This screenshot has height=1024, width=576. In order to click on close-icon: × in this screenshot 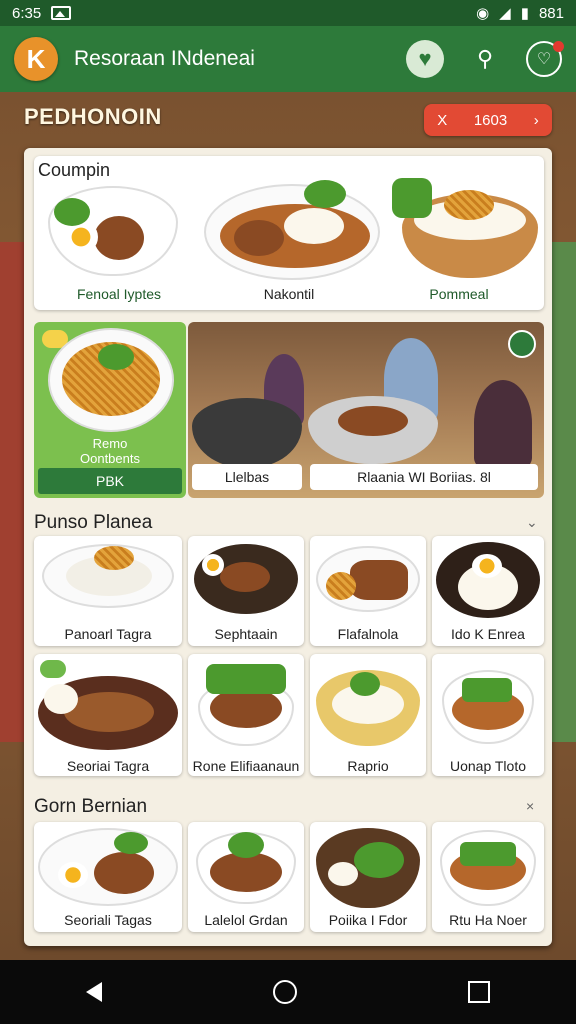, I will do `click(530, 806)`.